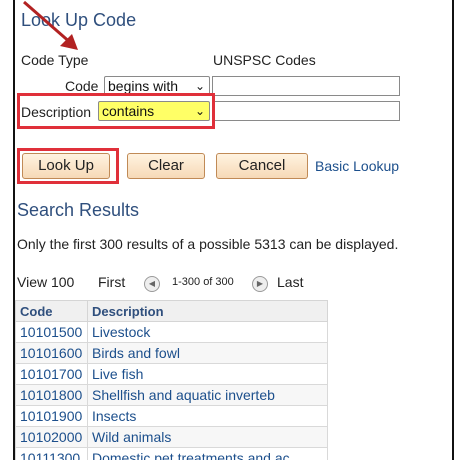  Describe the element at coordinates (166, 166) in the screenshot. I see `clear-button: Clear` at that location.